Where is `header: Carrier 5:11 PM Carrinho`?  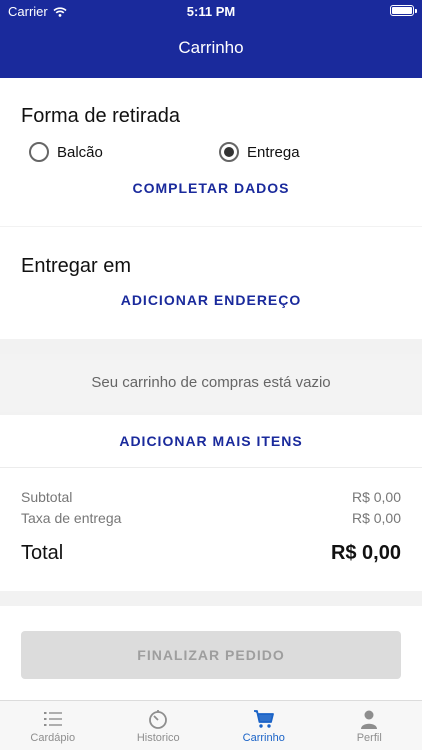
header: Carrier 5:11 PM Carrinho is located at coordinates (211, 39).